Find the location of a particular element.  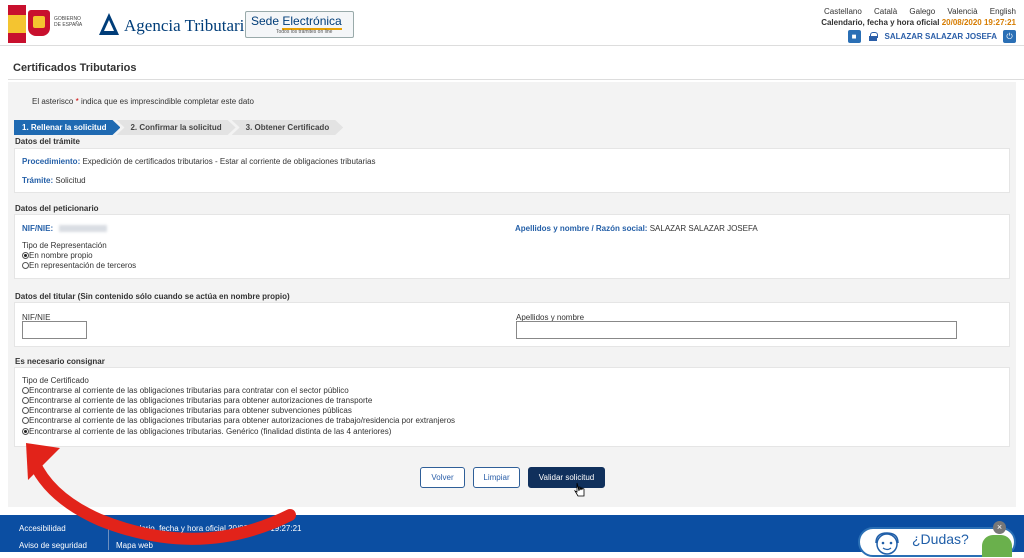

sede-title-2: Electrónica is located at coordinates (312, 22).